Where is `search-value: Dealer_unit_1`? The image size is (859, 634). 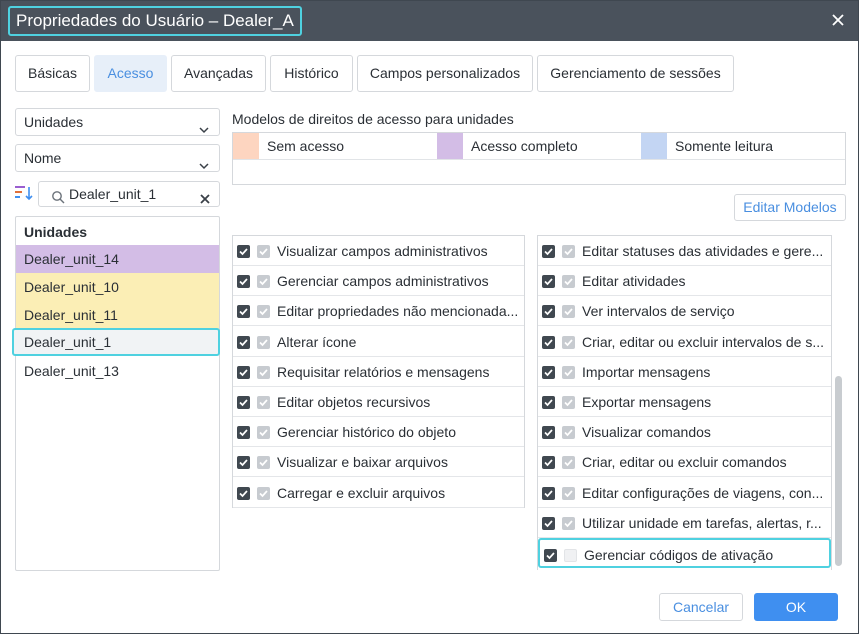 search-value: Dealer_unit_1 is located at coordinates (113, 194).